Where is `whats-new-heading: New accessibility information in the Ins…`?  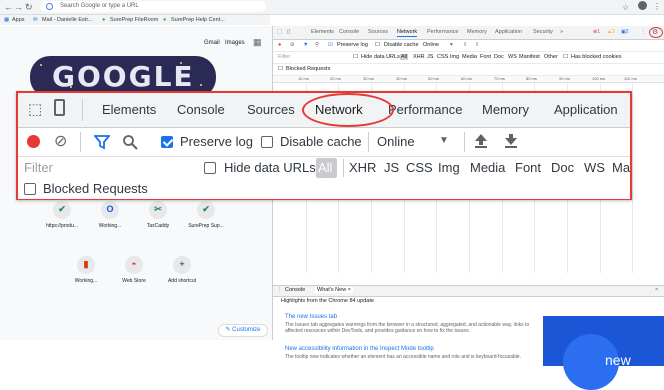 whats-new-heading: New accessibility information in the Ins… is located at coordinates (410, 349).